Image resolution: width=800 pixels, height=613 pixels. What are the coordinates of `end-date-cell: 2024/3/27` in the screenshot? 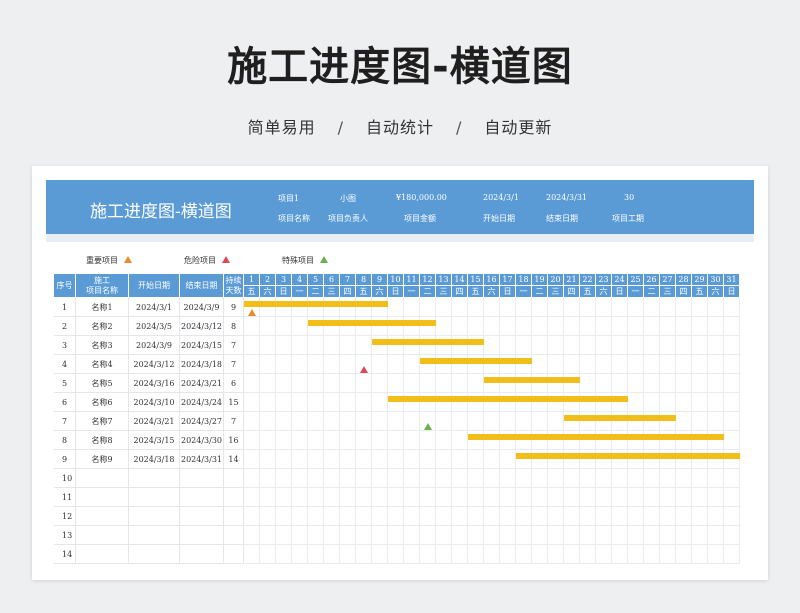 It's located at (202, 421).